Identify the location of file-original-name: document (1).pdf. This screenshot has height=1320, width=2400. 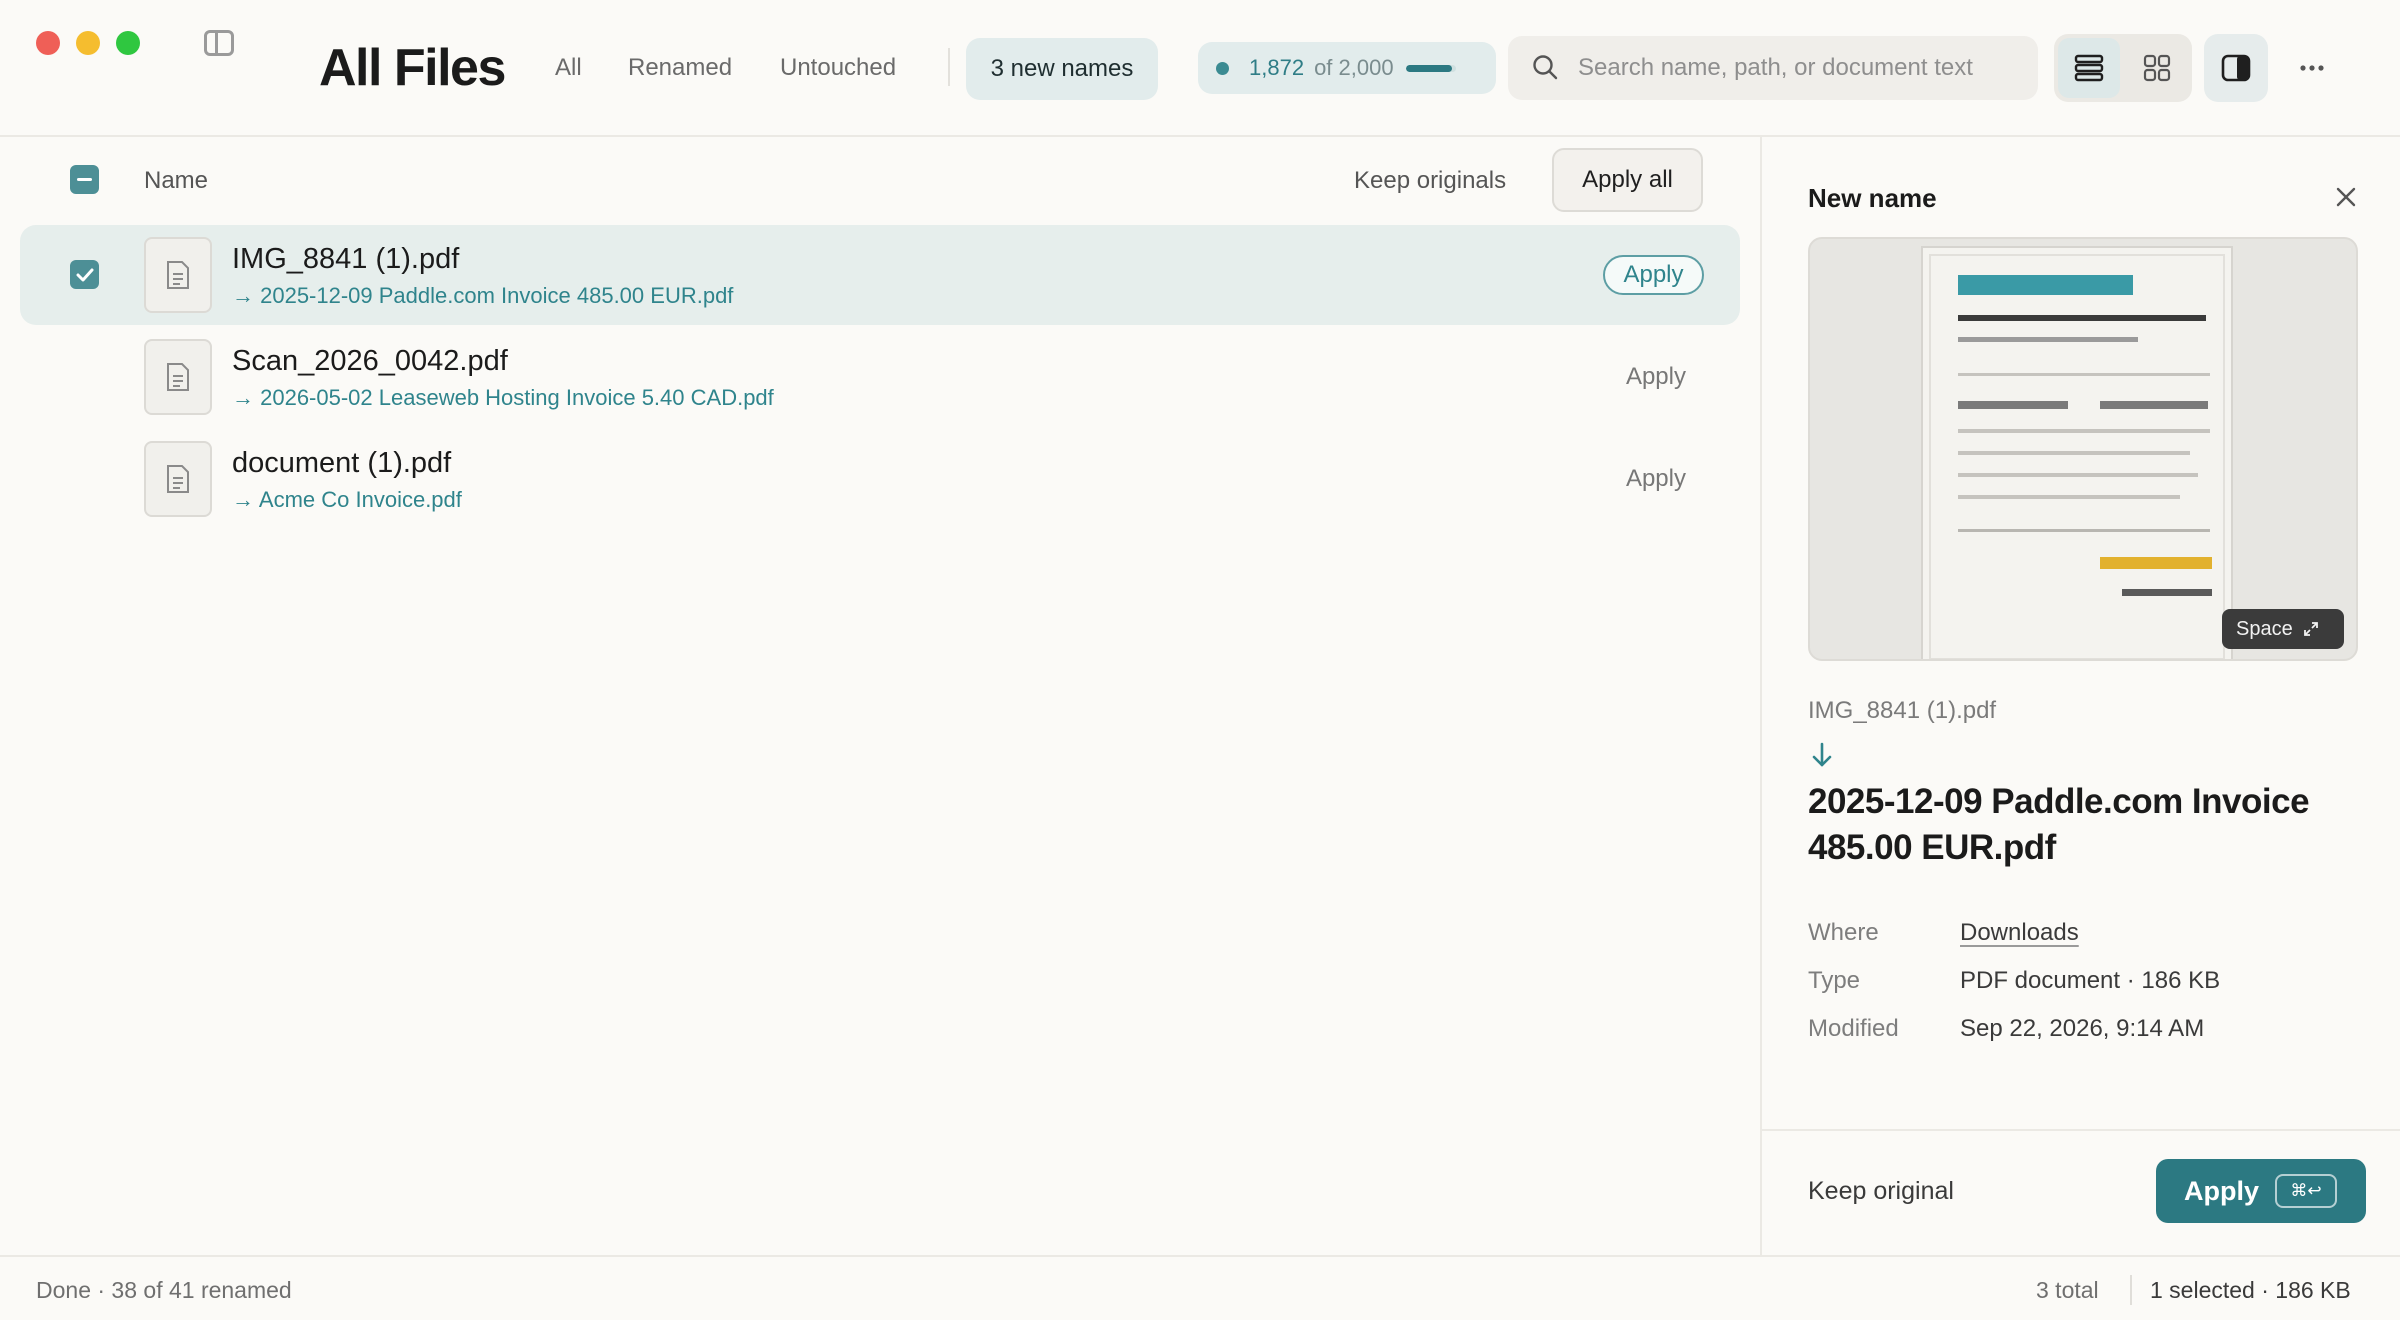
(342, 463).